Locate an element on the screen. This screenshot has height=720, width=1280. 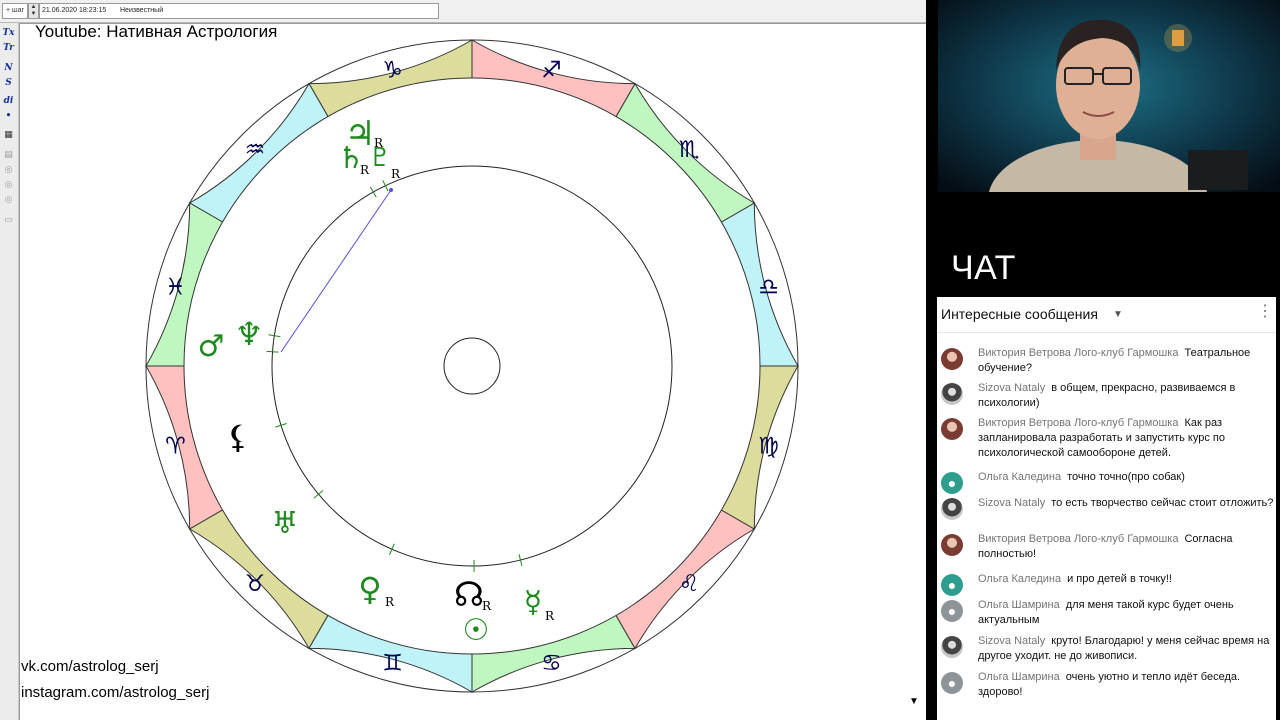
chat-text: точно точно(про собак) is located at coordinates (1126, 477).